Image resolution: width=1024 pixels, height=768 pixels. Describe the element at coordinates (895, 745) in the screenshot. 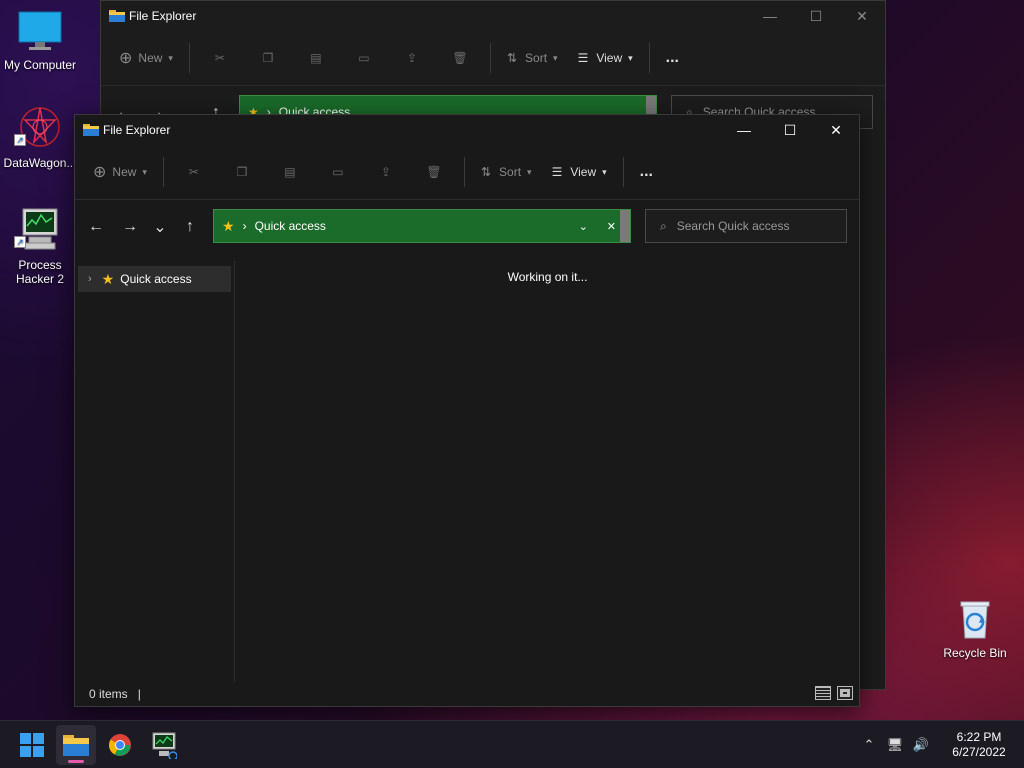

I see `network-icon: 🖥` at that location.